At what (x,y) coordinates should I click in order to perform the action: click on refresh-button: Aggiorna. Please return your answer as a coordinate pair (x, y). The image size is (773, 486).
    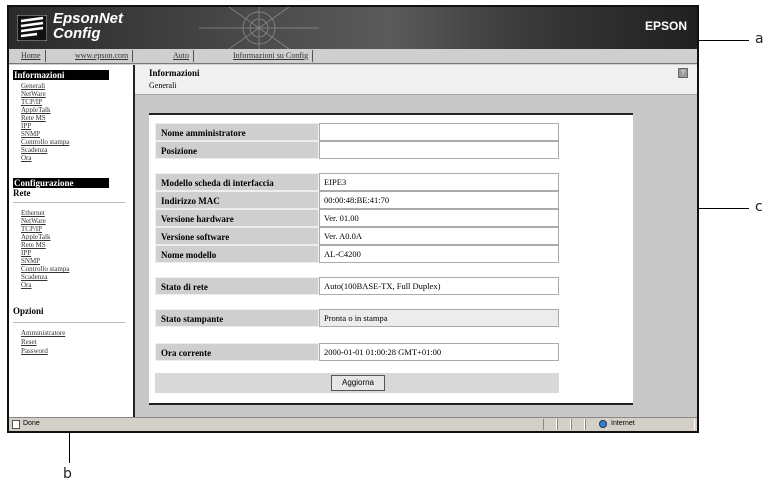
    Looking at the image, I should click on (358, 383).